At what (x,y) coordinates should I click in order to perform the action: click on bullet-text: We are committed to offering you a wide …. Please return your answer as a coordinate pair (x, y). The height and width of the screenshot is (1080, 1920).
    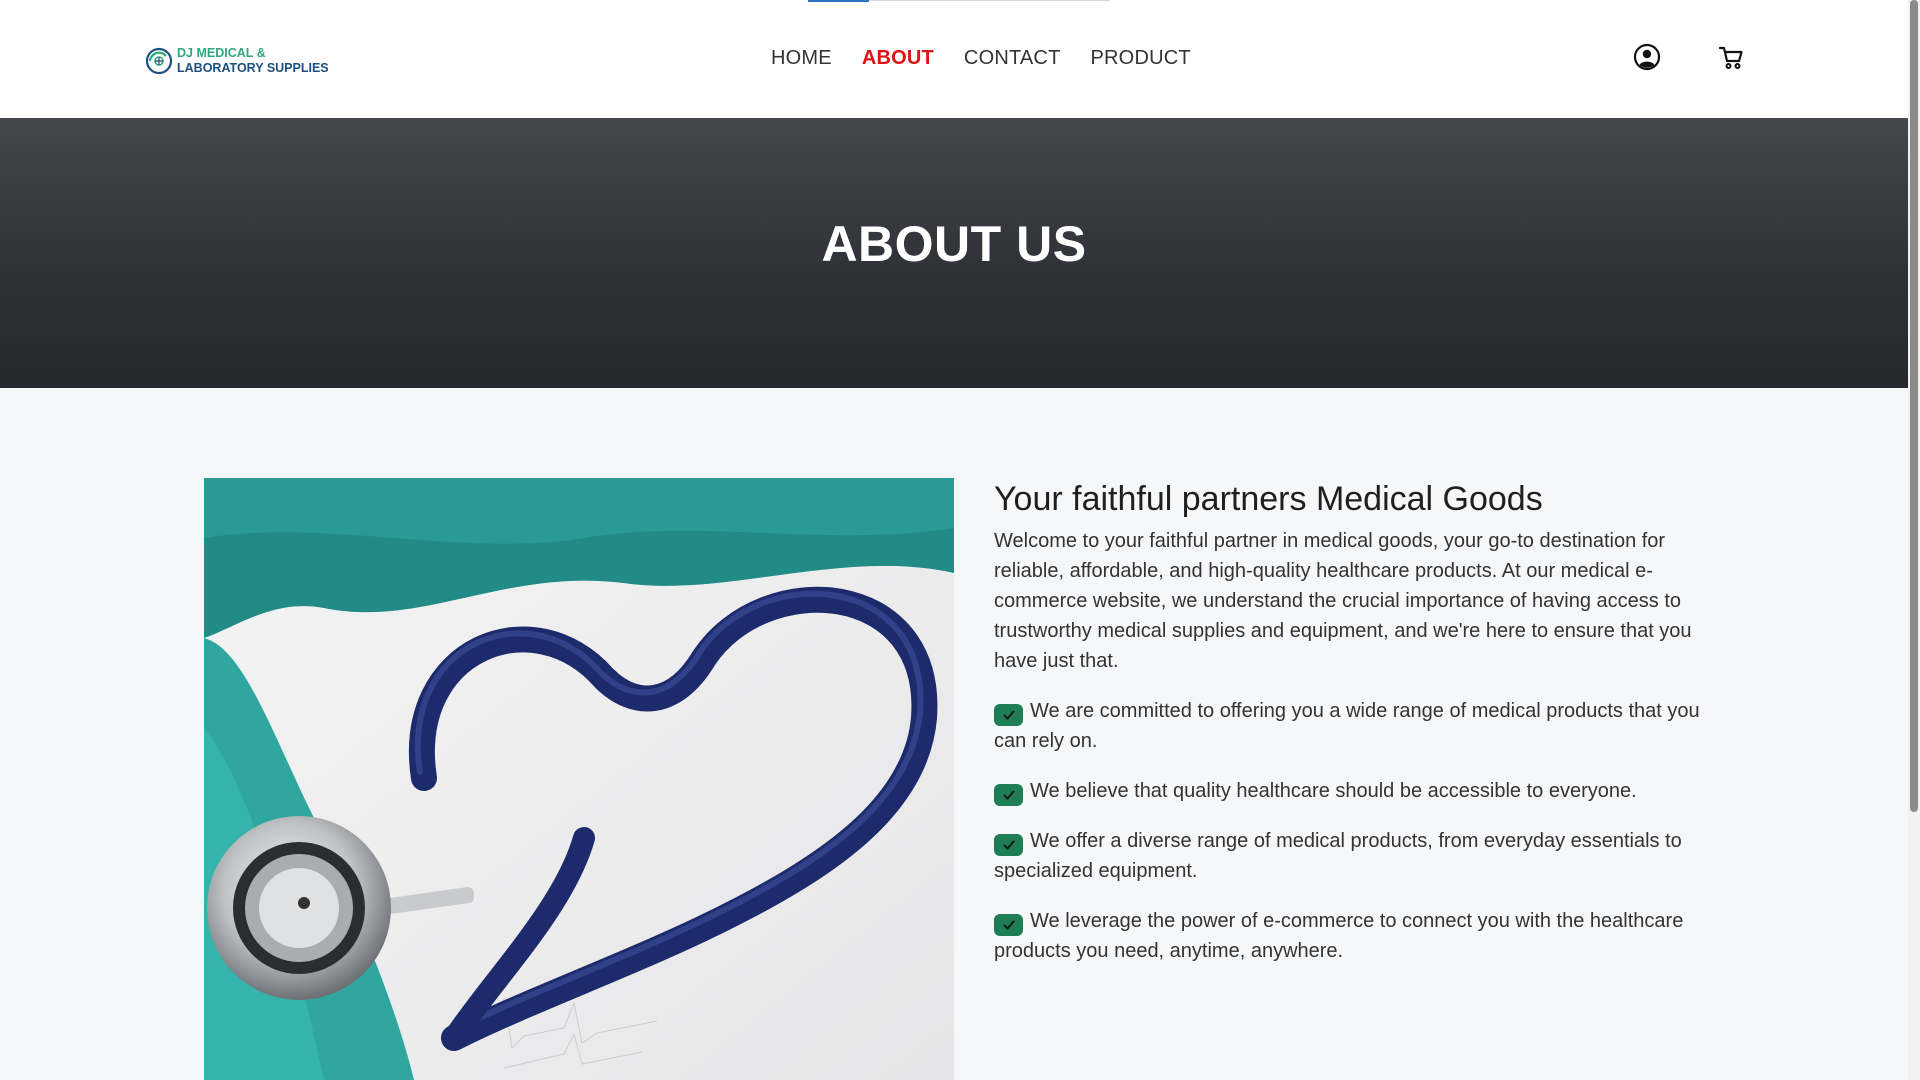
    Looking at the image, I should click on (1347, 726).